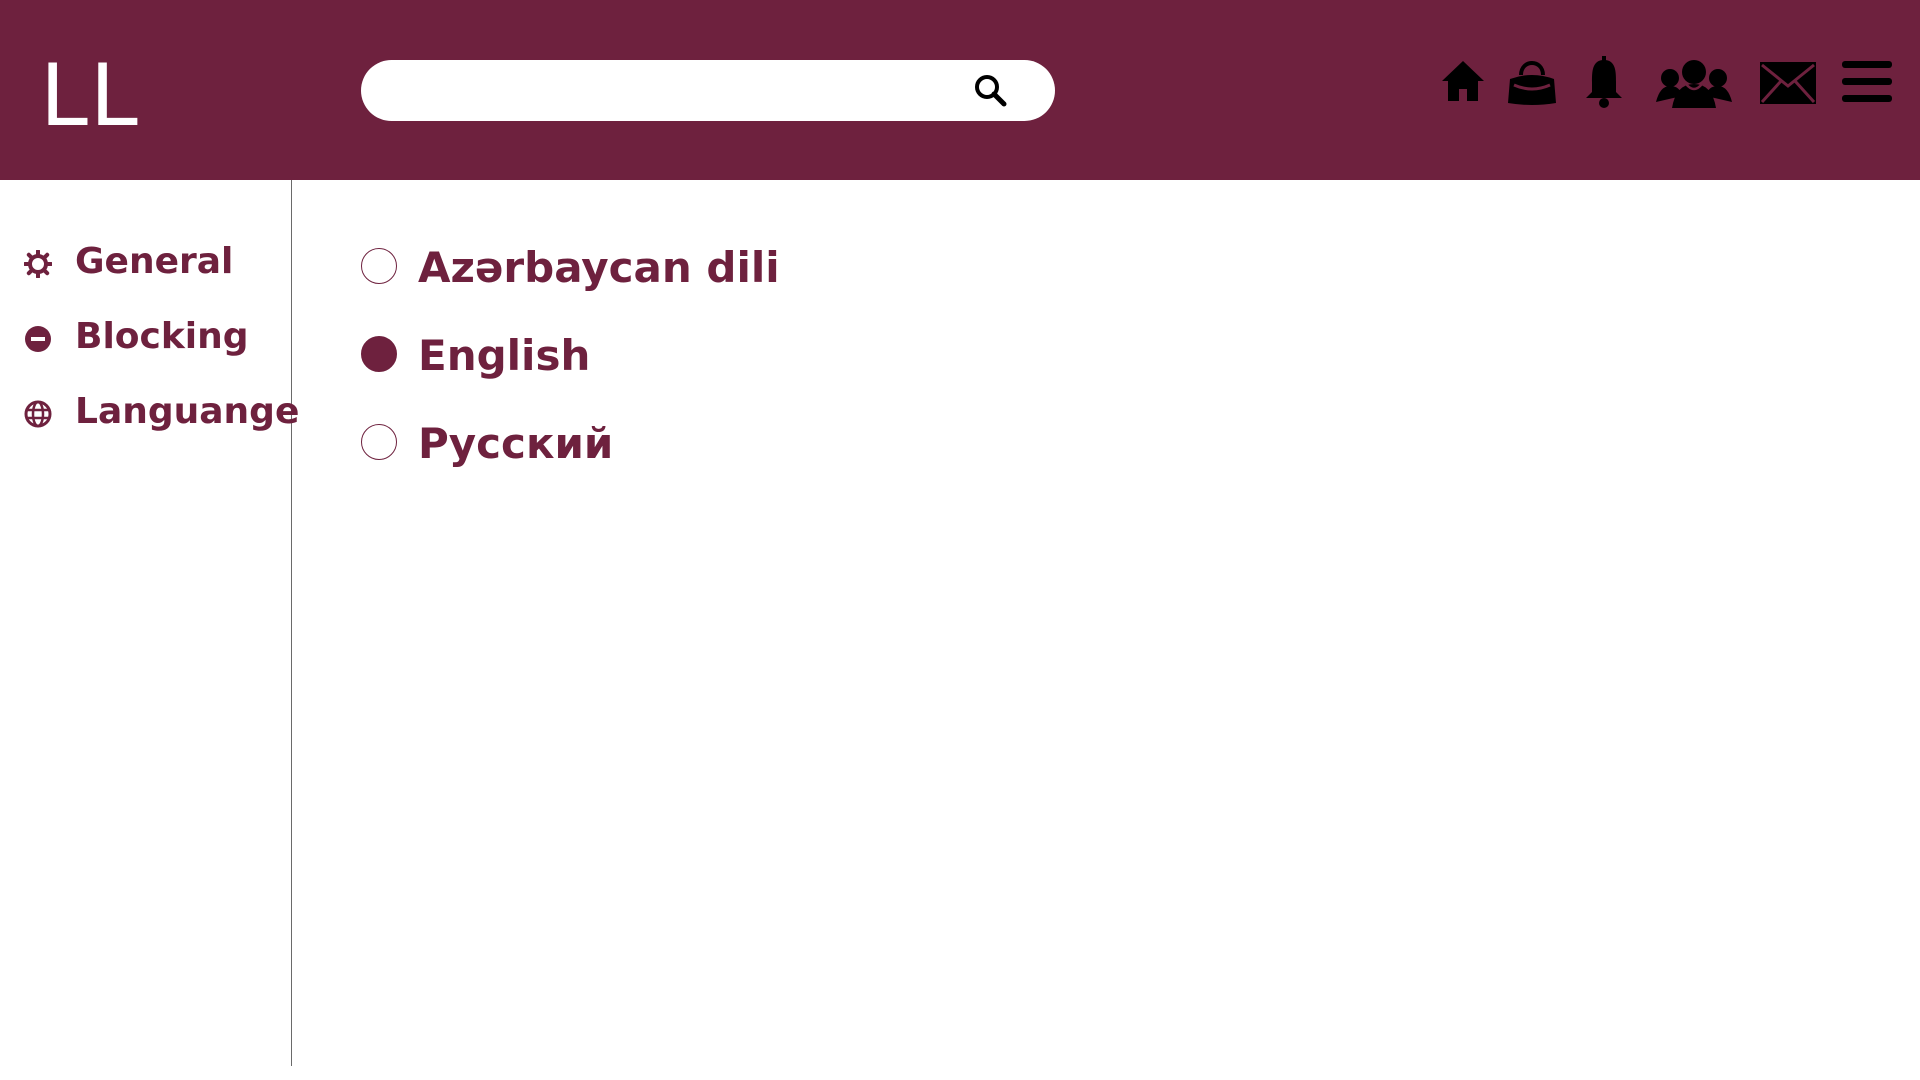  What do you see at coordinates (187, 411) in the screenshot?
I see `sidebar-item-label: Languange` at bounding box center [187, 411].